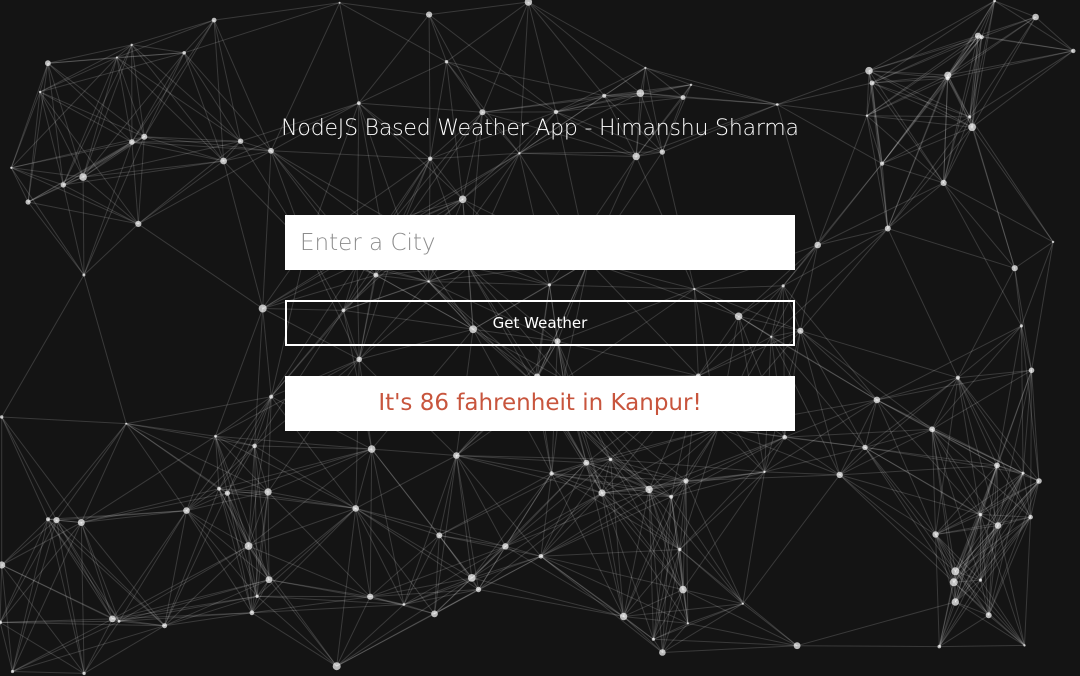 This screenshot has height=676, width=1080. I want to click on get-weather-button: Get Weather, so click(540, 323).